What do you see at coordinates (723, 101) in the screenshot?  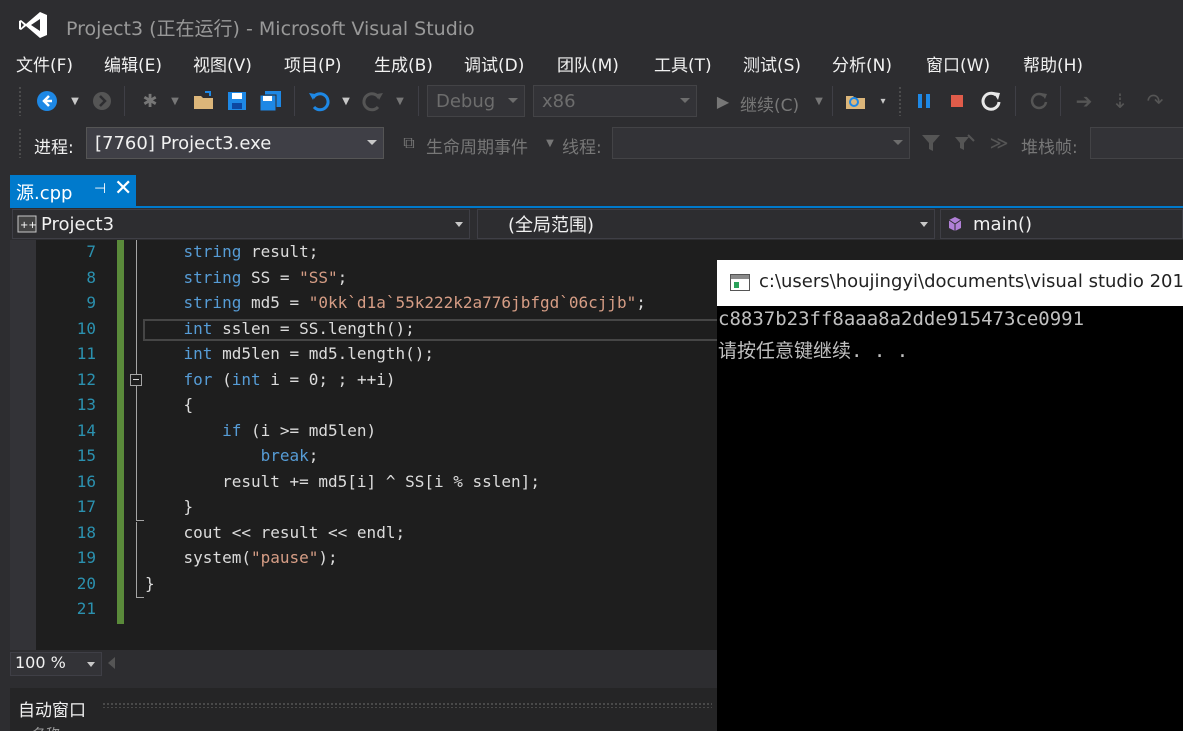 I see `play-icon: ▶` at bounding box center [723, 101].